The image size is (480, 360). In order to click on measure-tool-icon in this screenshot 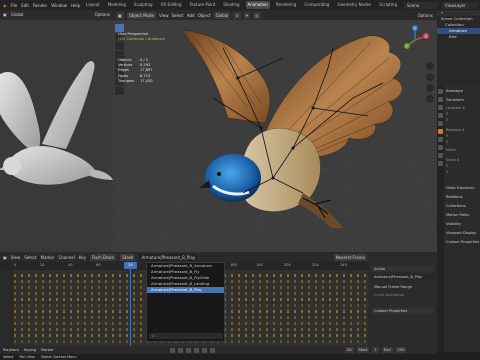, I will do `click(119, 91)`.